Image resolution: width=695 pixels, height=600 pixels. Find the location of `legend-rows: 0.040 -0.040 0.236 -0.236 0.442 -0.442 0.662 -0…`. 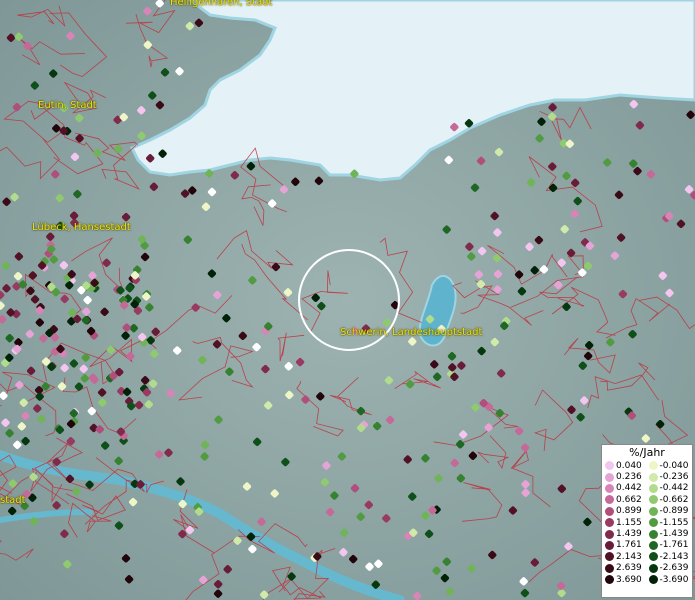

legend-rows: 0.040 -0.040 0.236 -0.236 0.442 -0.442 0.662 -0… is located at coordinates (647, 522).